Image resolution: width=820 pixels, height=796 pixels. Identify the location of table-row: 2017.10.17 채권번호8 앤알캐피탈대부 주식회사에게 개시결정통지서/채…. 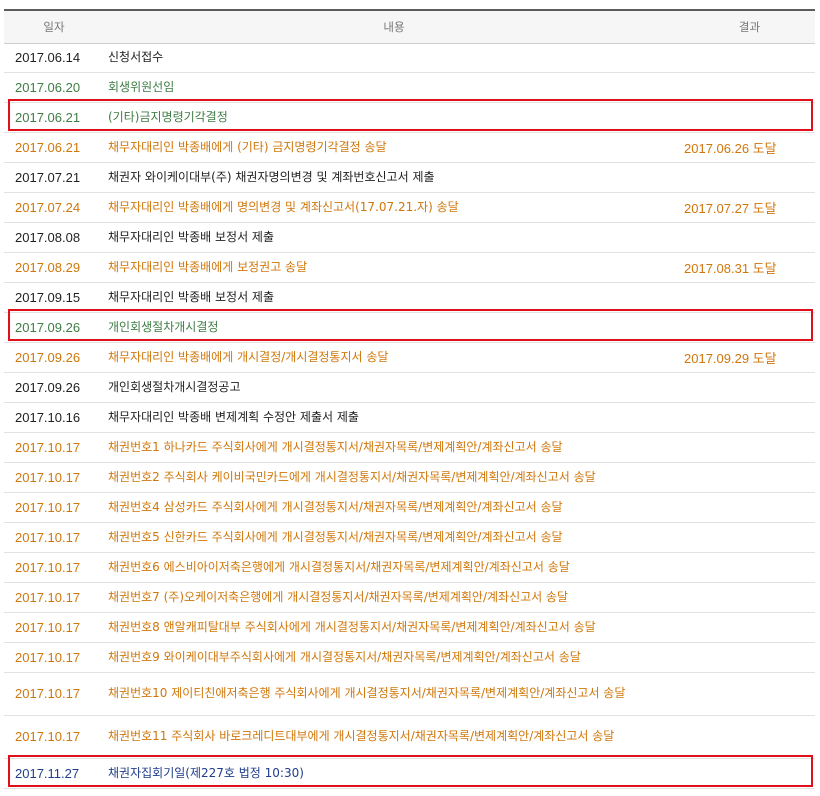
(409, 627).